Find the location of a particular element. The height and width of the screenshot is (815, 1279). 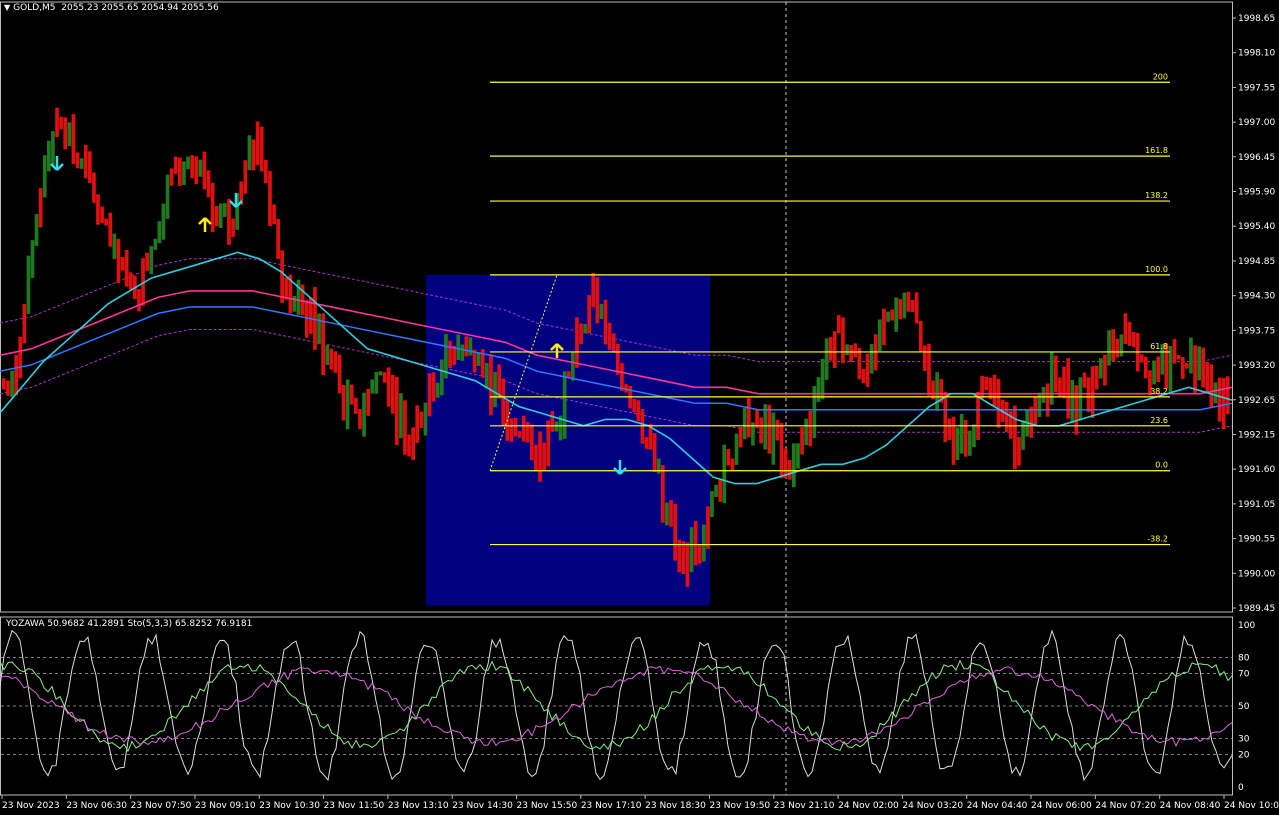

price-tick-label: 1990.00 is located at coordinates (1256, 574).